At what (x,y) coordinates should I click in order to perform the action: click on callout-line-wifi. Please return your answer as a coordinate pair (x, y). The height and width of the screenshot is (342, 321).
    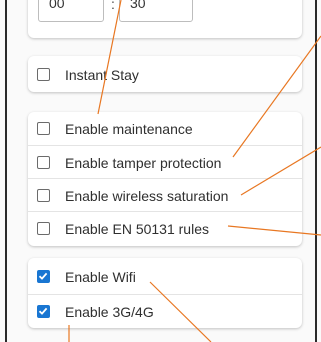
    Looking at the image, I should click on (180, 311).